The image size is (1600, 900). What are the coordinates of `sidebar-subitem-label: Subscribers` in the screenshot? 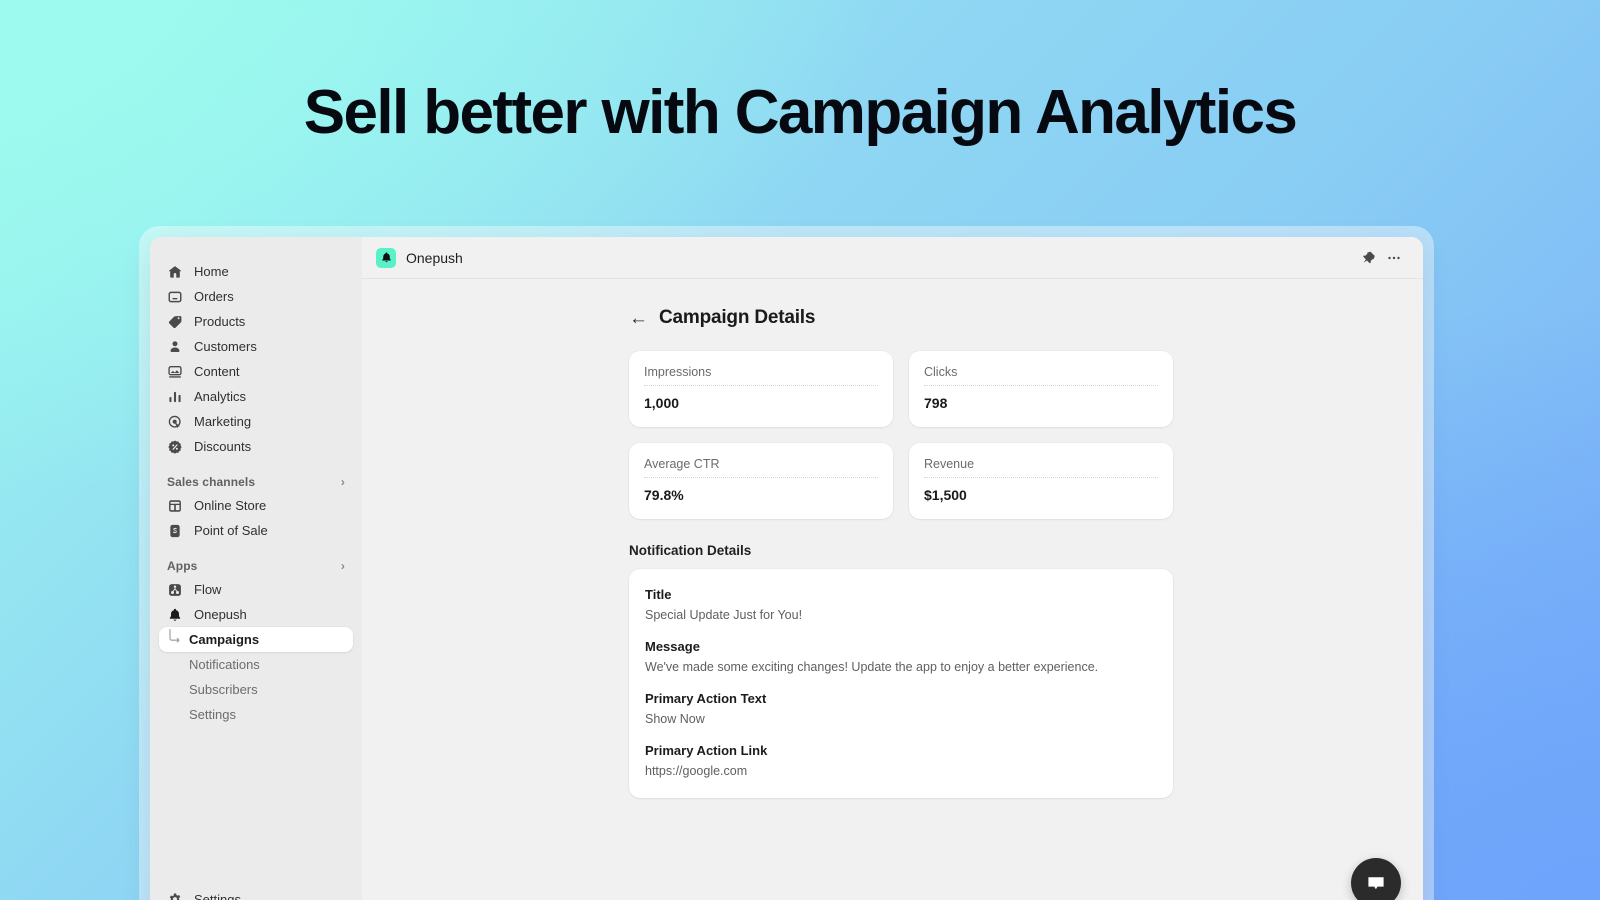 It's located at (223, 689).